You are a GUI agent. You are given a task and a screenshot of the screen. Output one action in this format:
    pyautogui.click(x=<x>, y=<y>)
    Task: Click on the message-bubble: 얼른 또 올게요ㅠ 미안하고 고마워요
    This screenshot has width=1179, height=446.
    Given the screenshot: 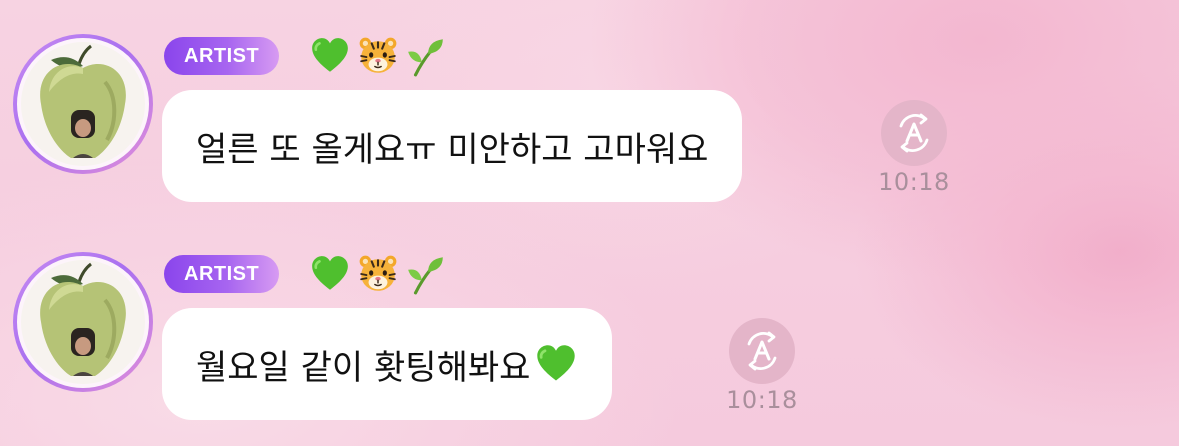 What is the action you would take?
    pyautogui.click(x=452, y=146)
    